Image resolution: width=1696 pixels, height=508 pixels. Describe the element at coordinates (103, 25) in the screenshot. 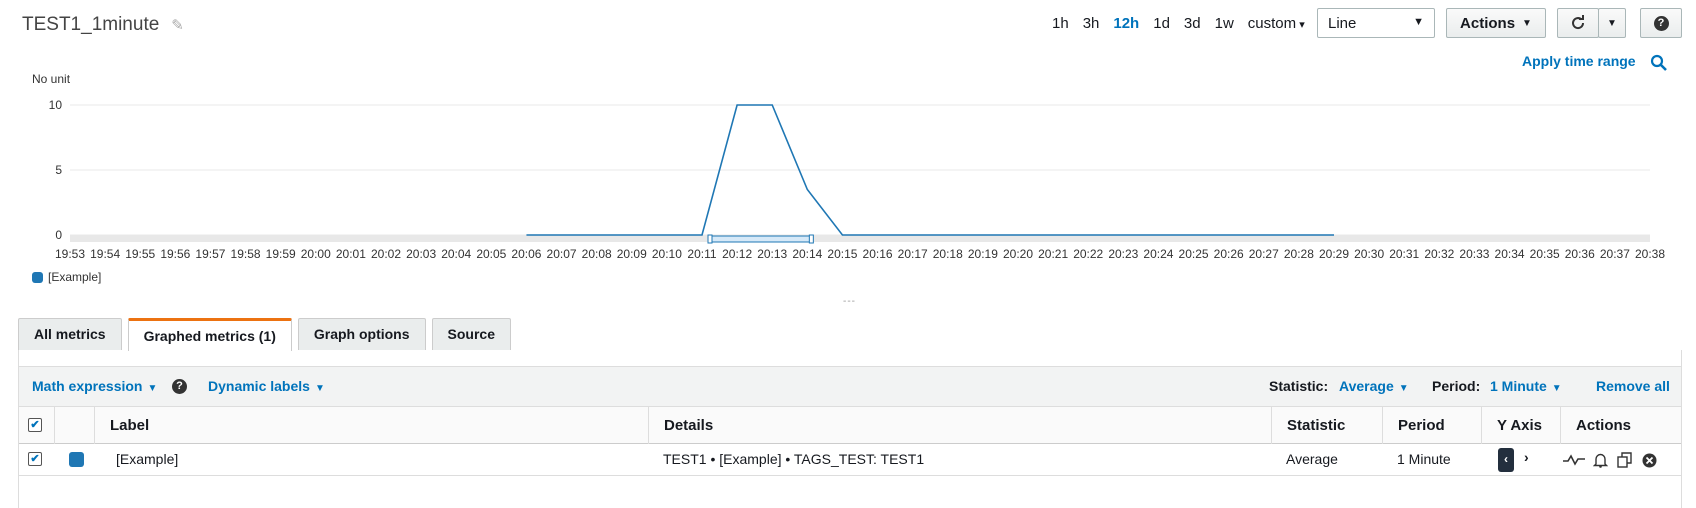

I see `dashboard-title-row: TEST1_1minute ✎` at that location.